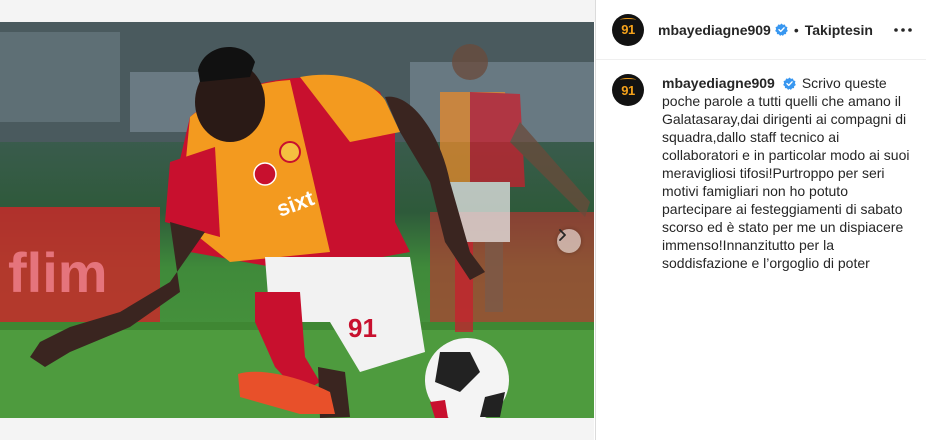 This screenshot has height=440, width=926. Describe the element at coordinates (569, 241) in the screenshot. I see `carousel-next-button` at that location.